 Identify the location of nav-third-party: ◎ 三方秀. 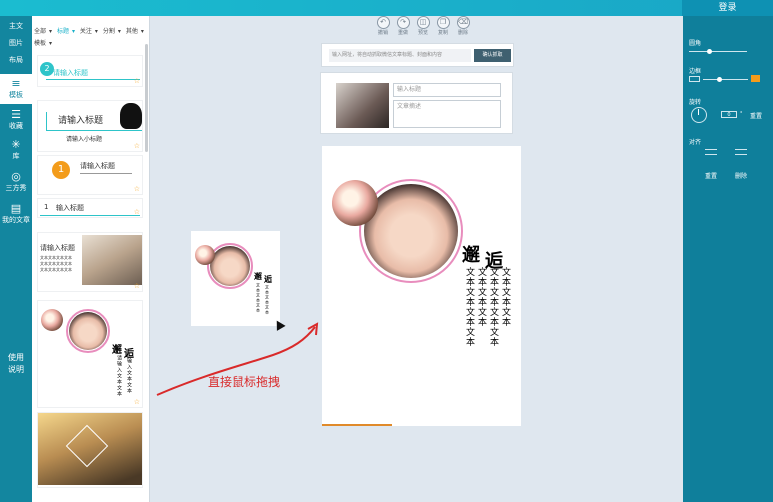
(16, 182).